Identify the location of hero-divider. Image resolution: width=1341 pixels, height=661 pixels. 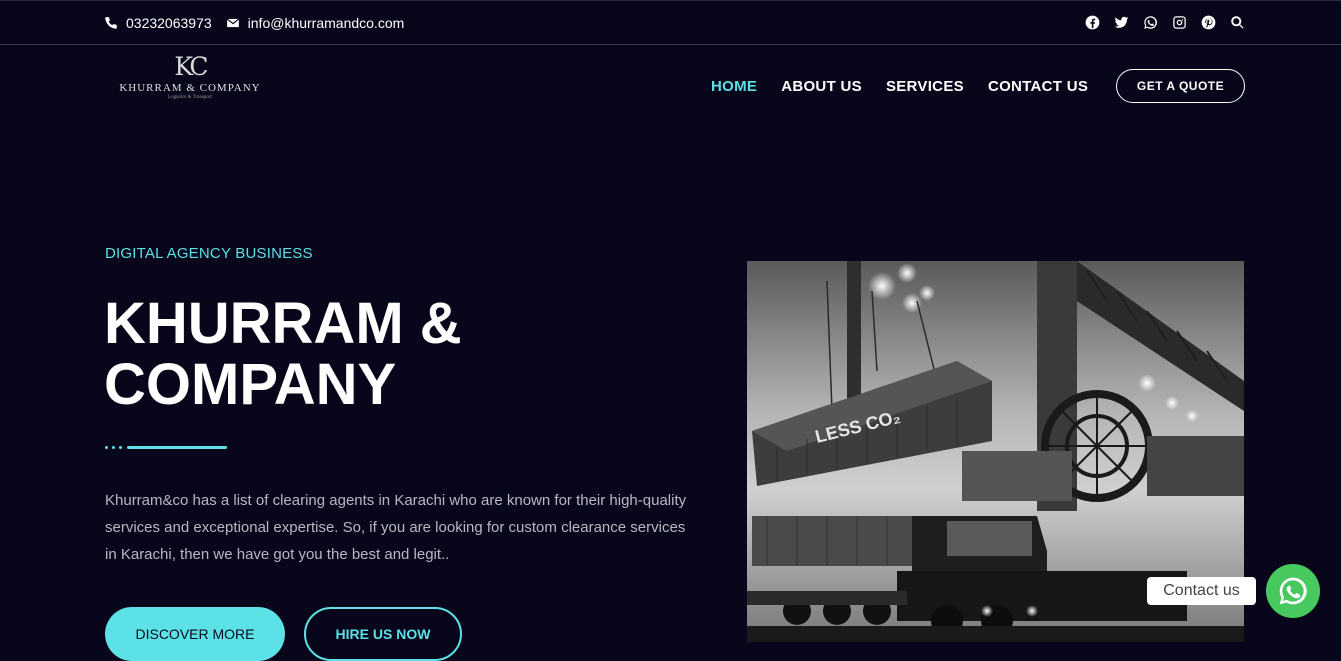
(166, 447).